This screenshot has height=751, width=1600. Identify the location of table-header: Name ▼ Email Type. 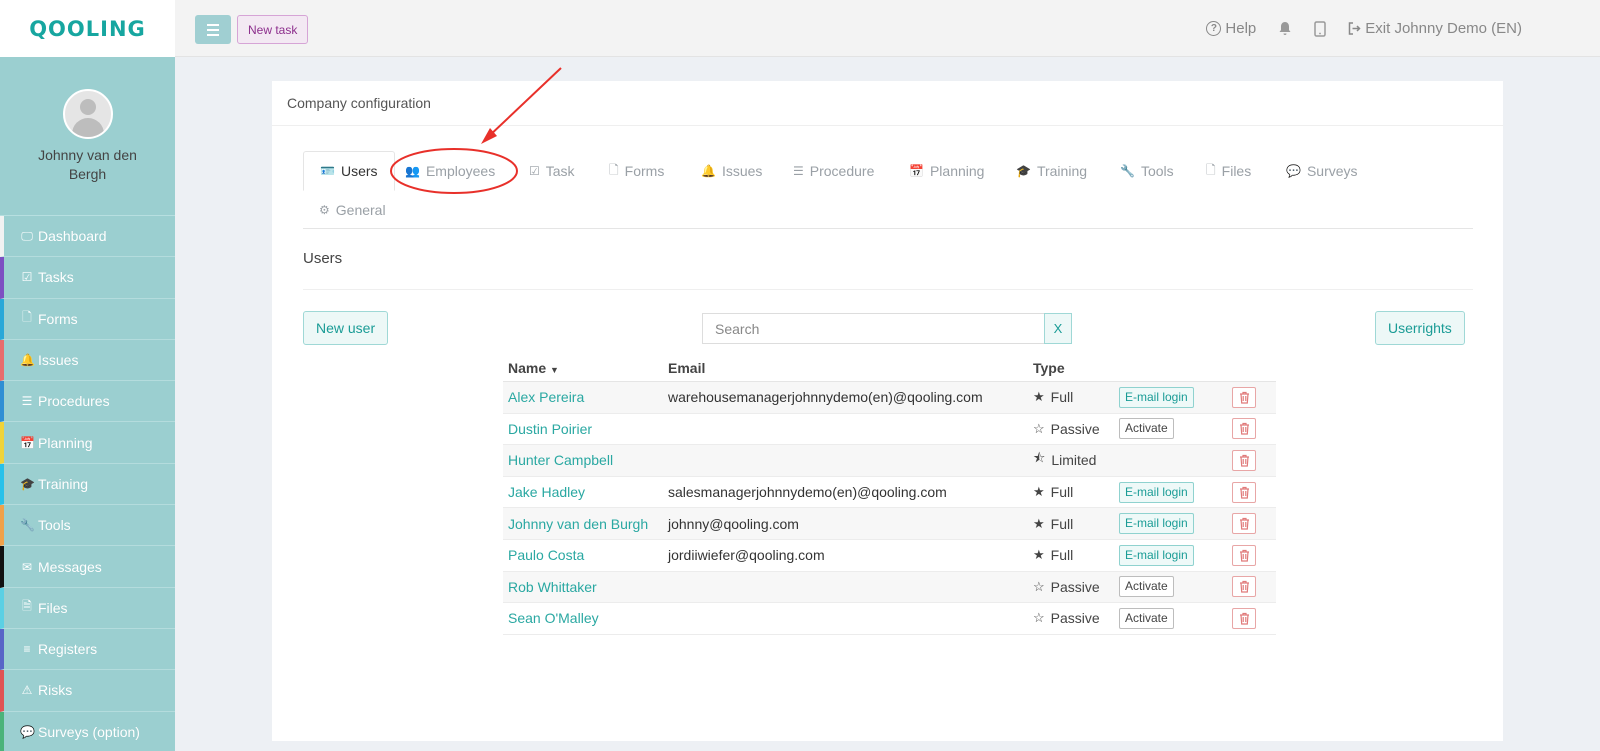
(889, 368).